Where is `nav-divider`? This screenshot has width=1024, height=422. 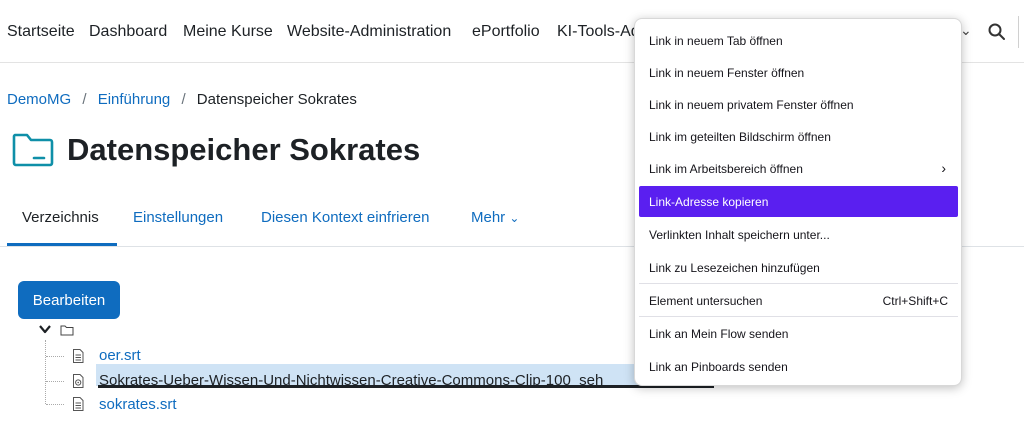
nav-divider is located at coordinates (1018, 32).